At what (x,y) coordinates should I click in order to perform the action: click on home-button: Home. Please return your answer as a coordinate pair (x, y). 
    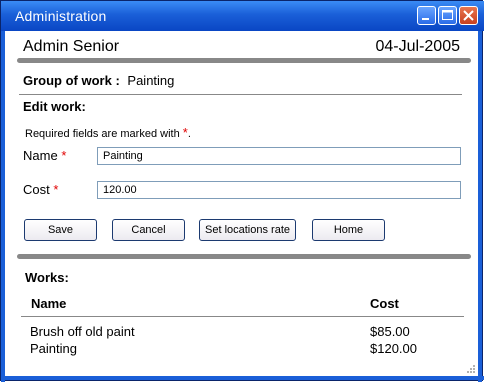
    Looking at the image, I should click on (348, 230).